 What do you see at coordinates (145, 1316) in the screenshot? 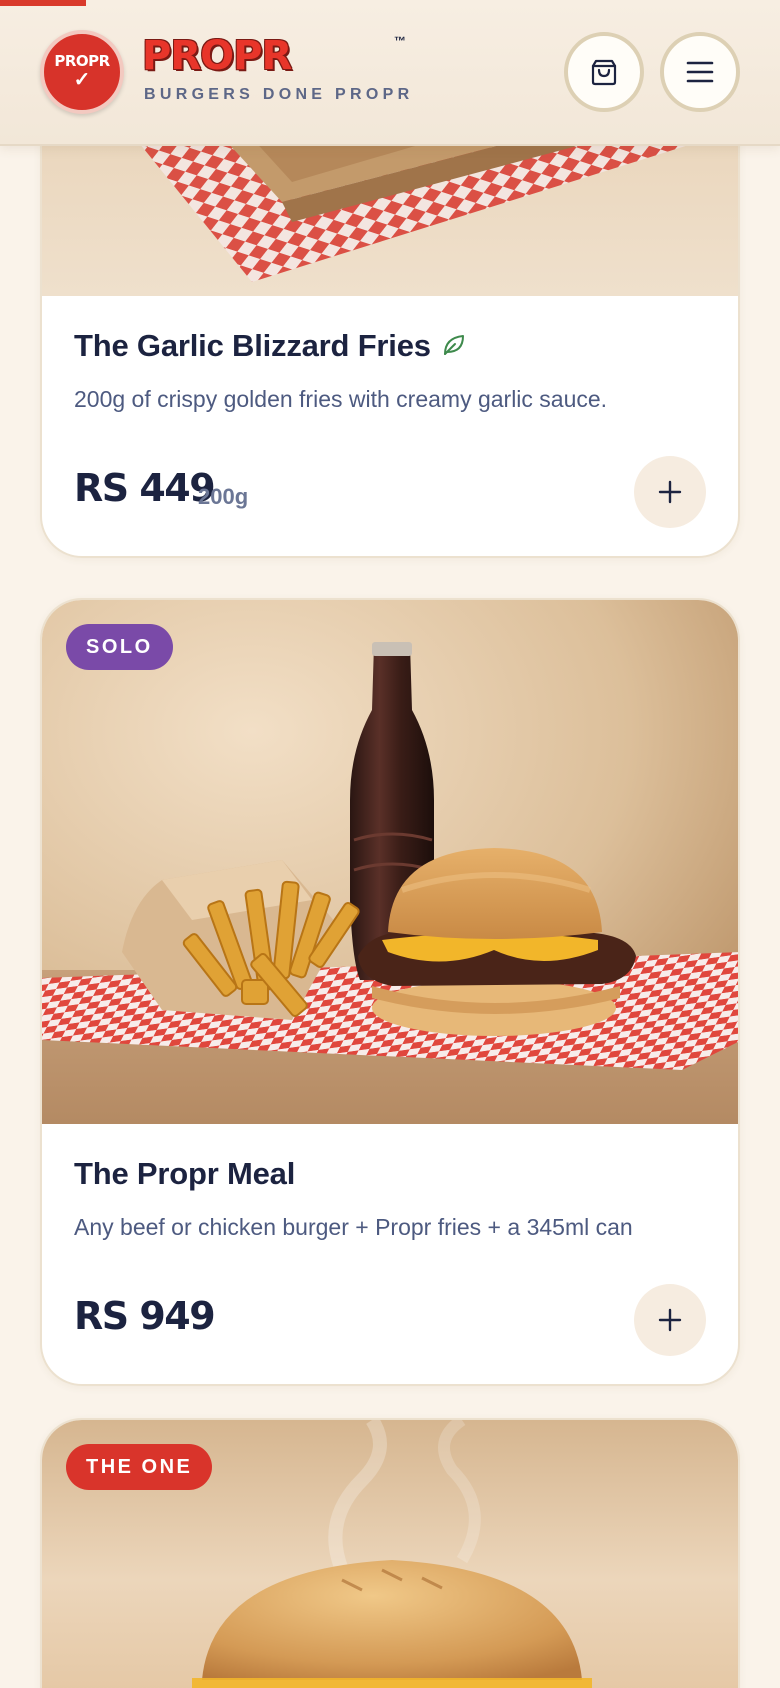
I see `item-price: RS 949` at bounding box center [145, 1316].